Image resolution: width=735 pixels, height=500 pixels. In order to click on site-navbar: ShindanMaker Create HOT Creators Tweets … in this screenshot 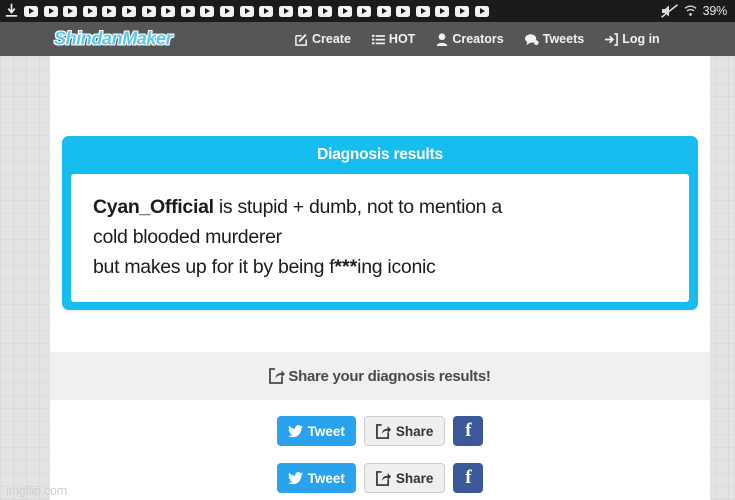, I will do `click(367, 39)`.